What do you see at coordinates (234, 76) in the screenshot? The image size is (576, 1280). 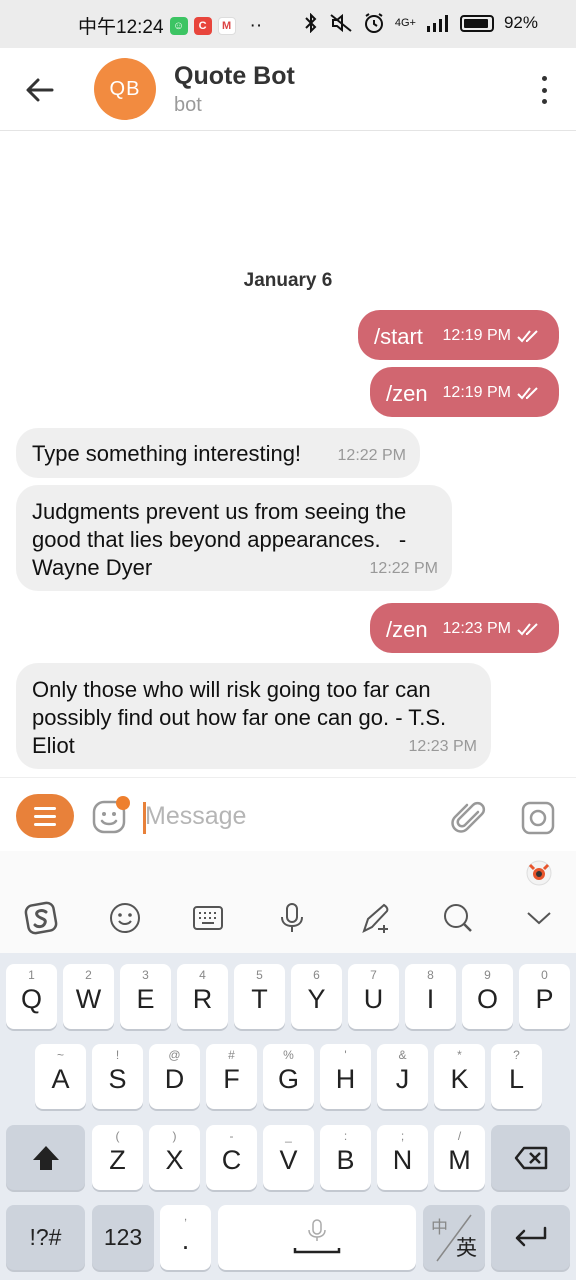 I see `chat-title: Quote Bot` at bounding box center [234, 76].